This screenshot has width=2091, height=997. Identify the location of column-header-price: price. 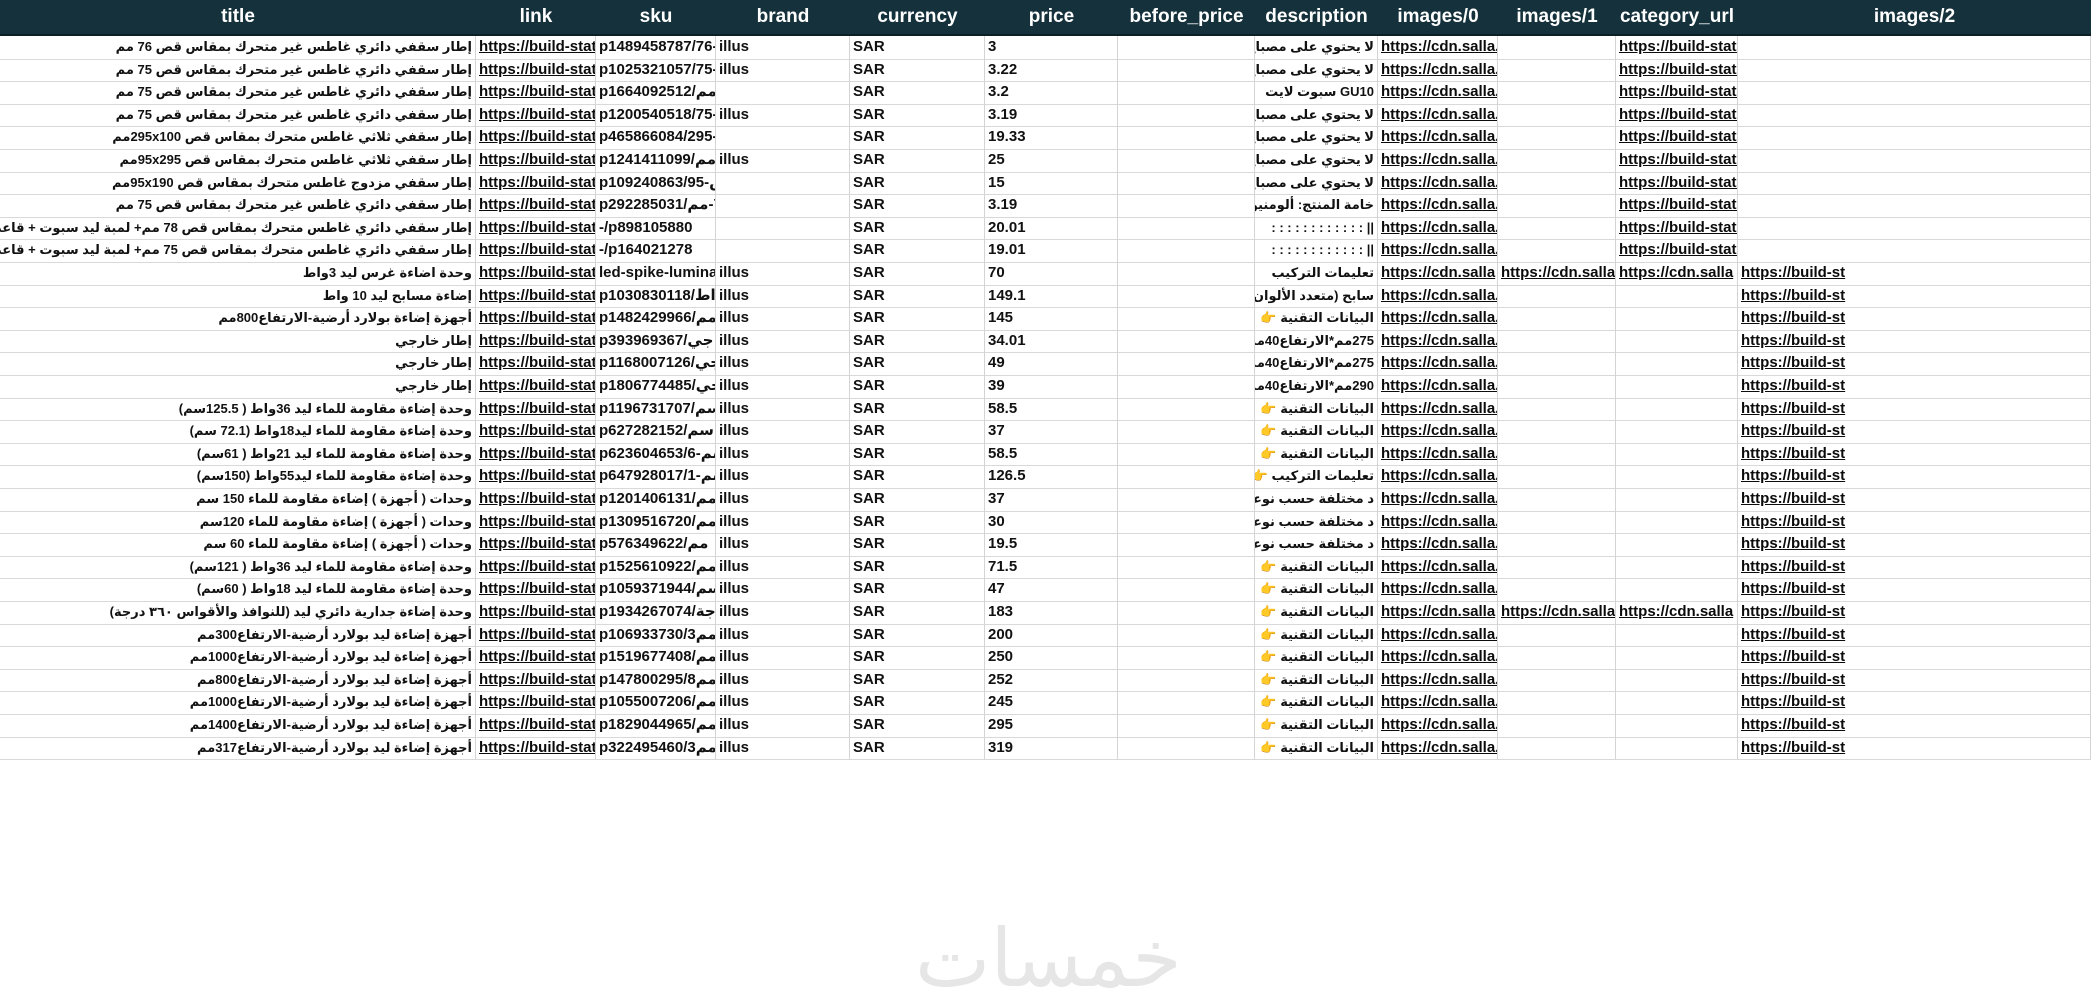
(1051, 17).